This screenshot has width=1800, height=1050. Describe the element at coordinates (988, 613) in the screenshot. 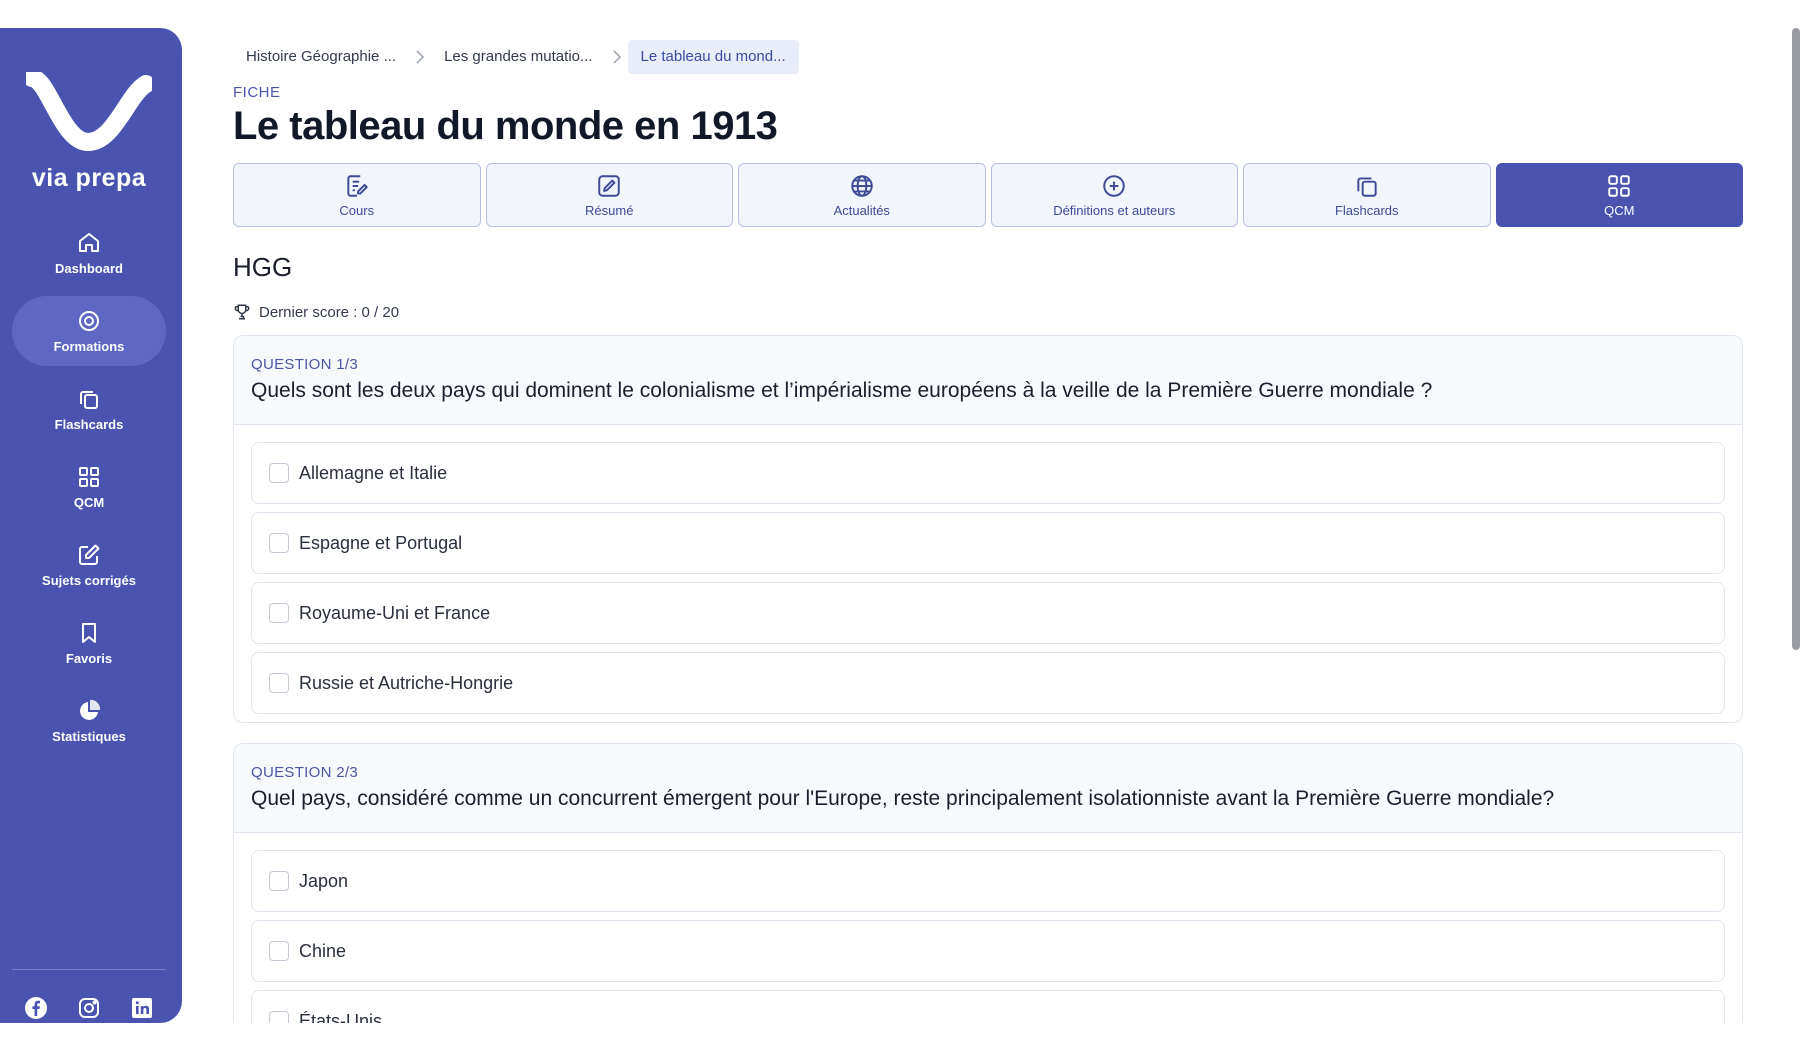

I see `answer-option: Royaume-Uni et France` at that location.